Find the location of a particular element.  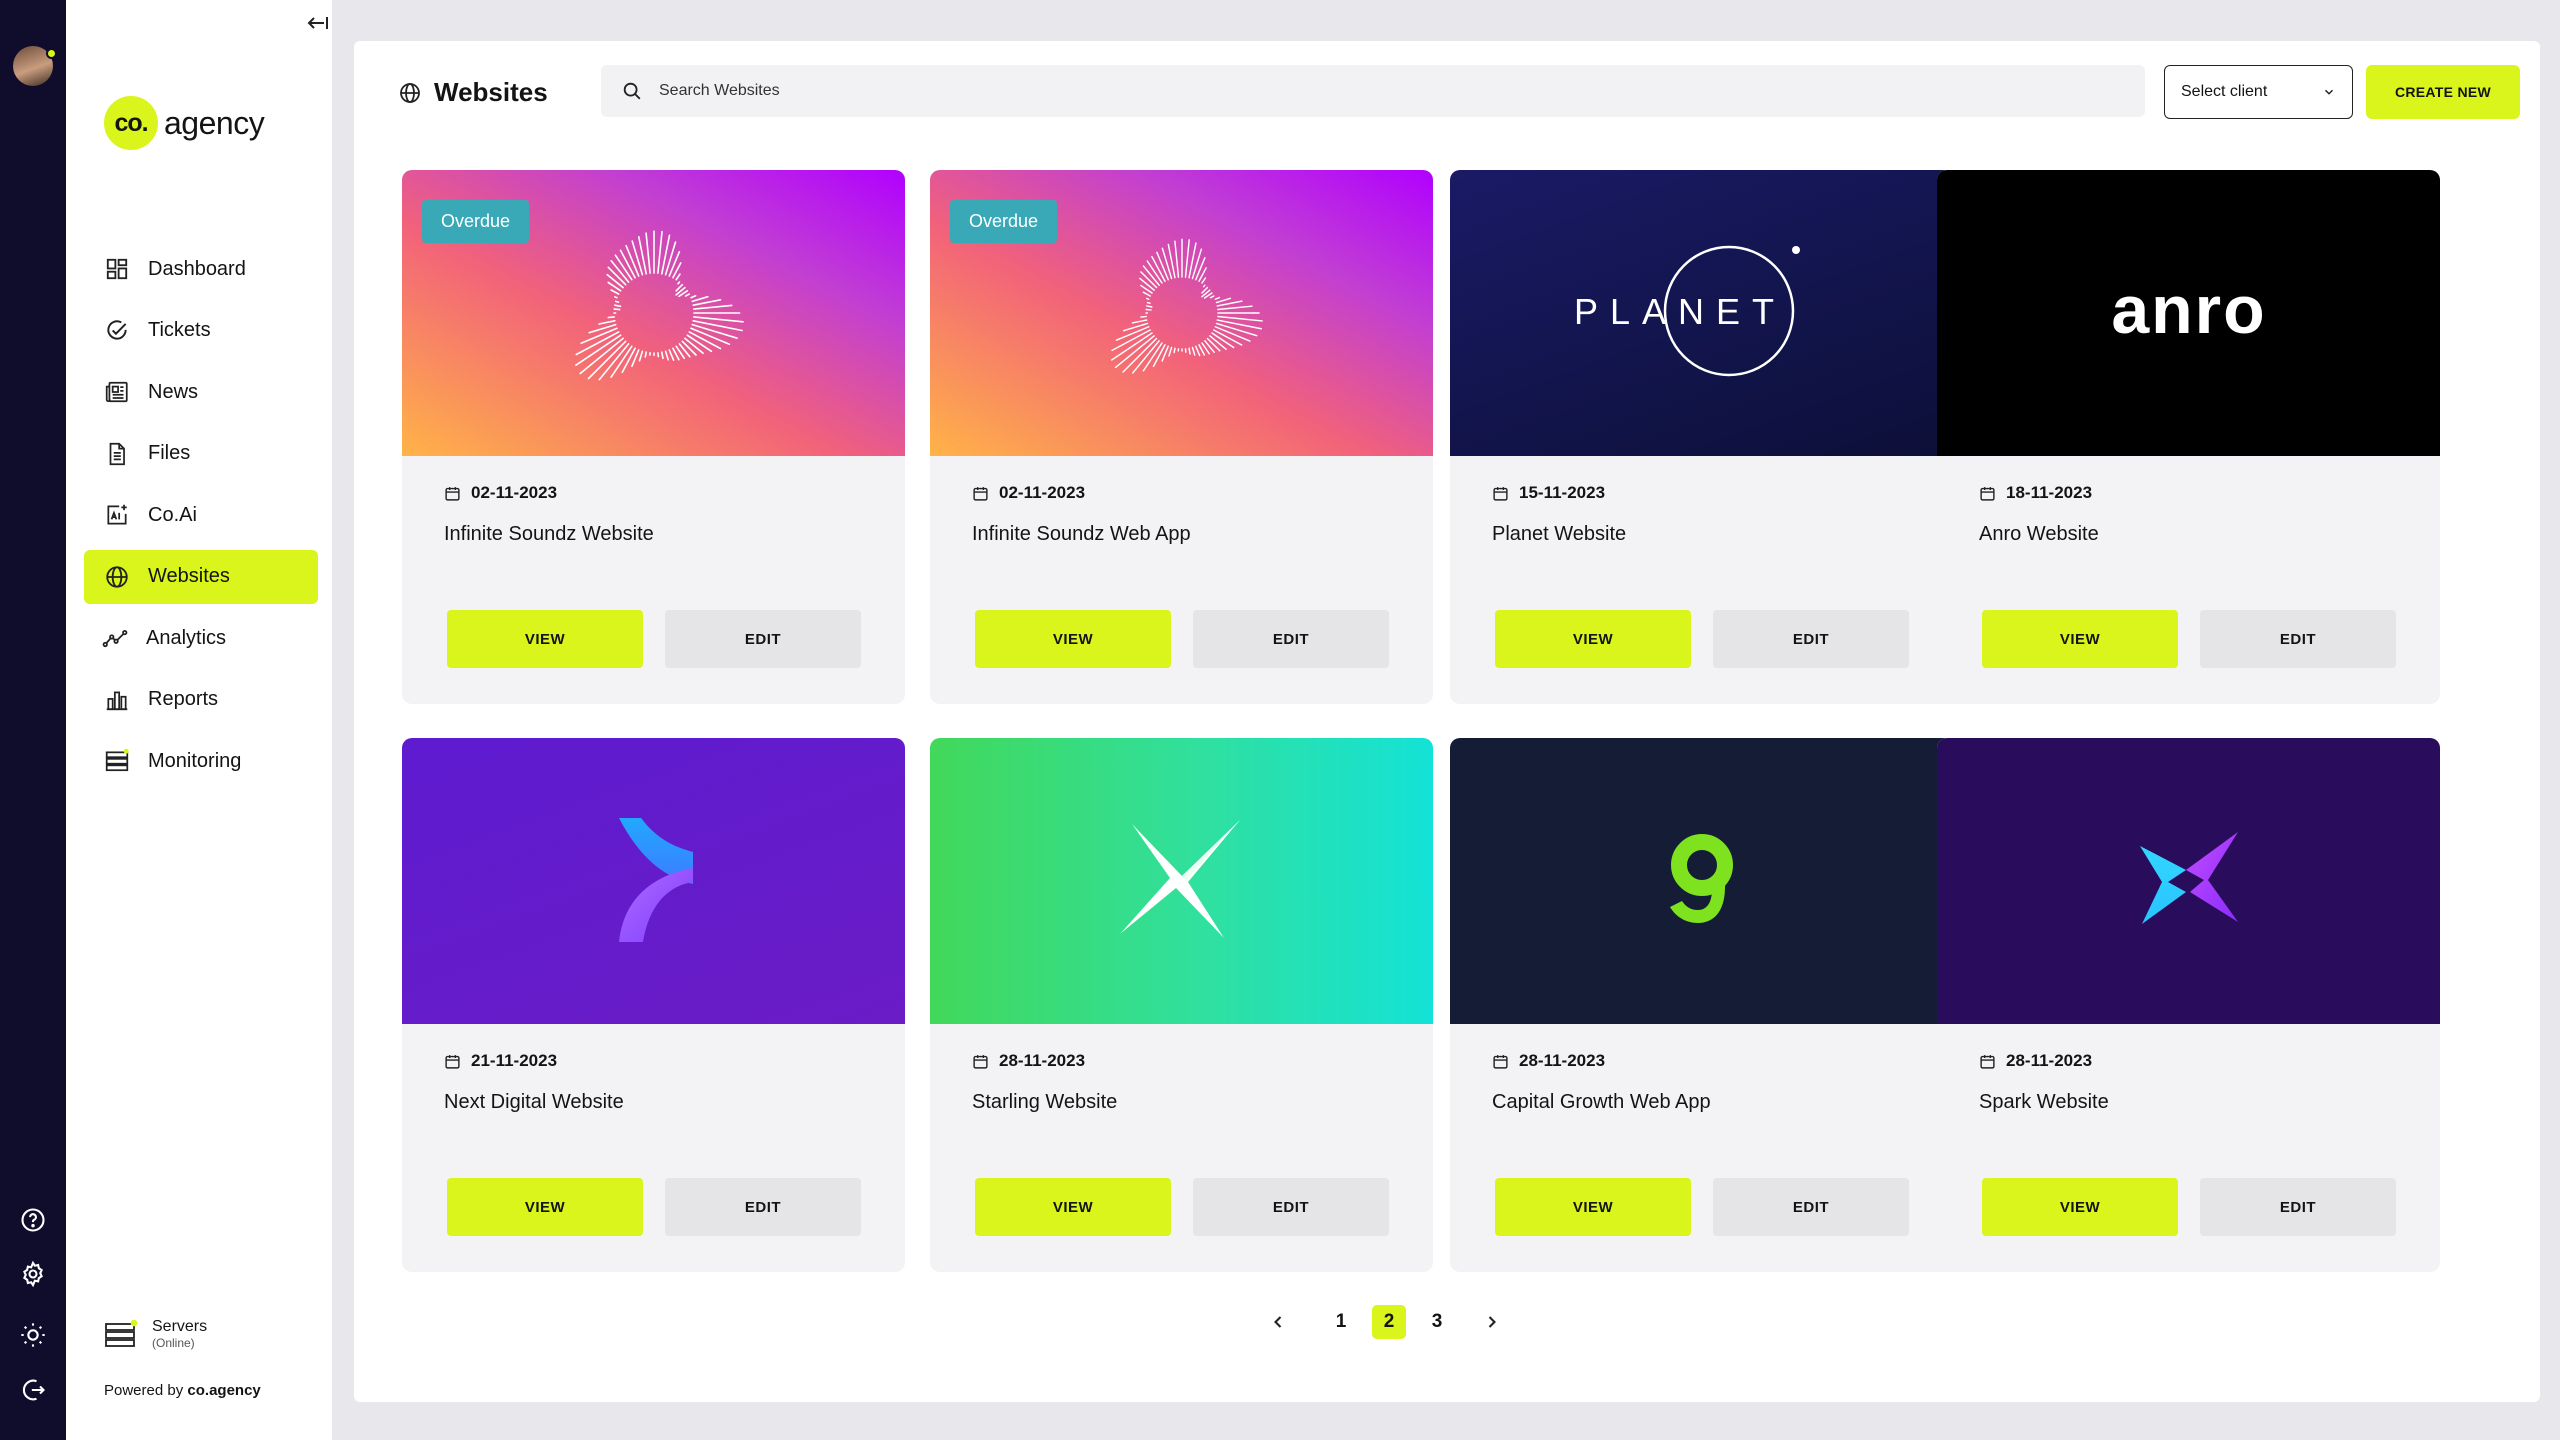

sidebar-item-analytics: Analytics is located at coordinates (201, 638).